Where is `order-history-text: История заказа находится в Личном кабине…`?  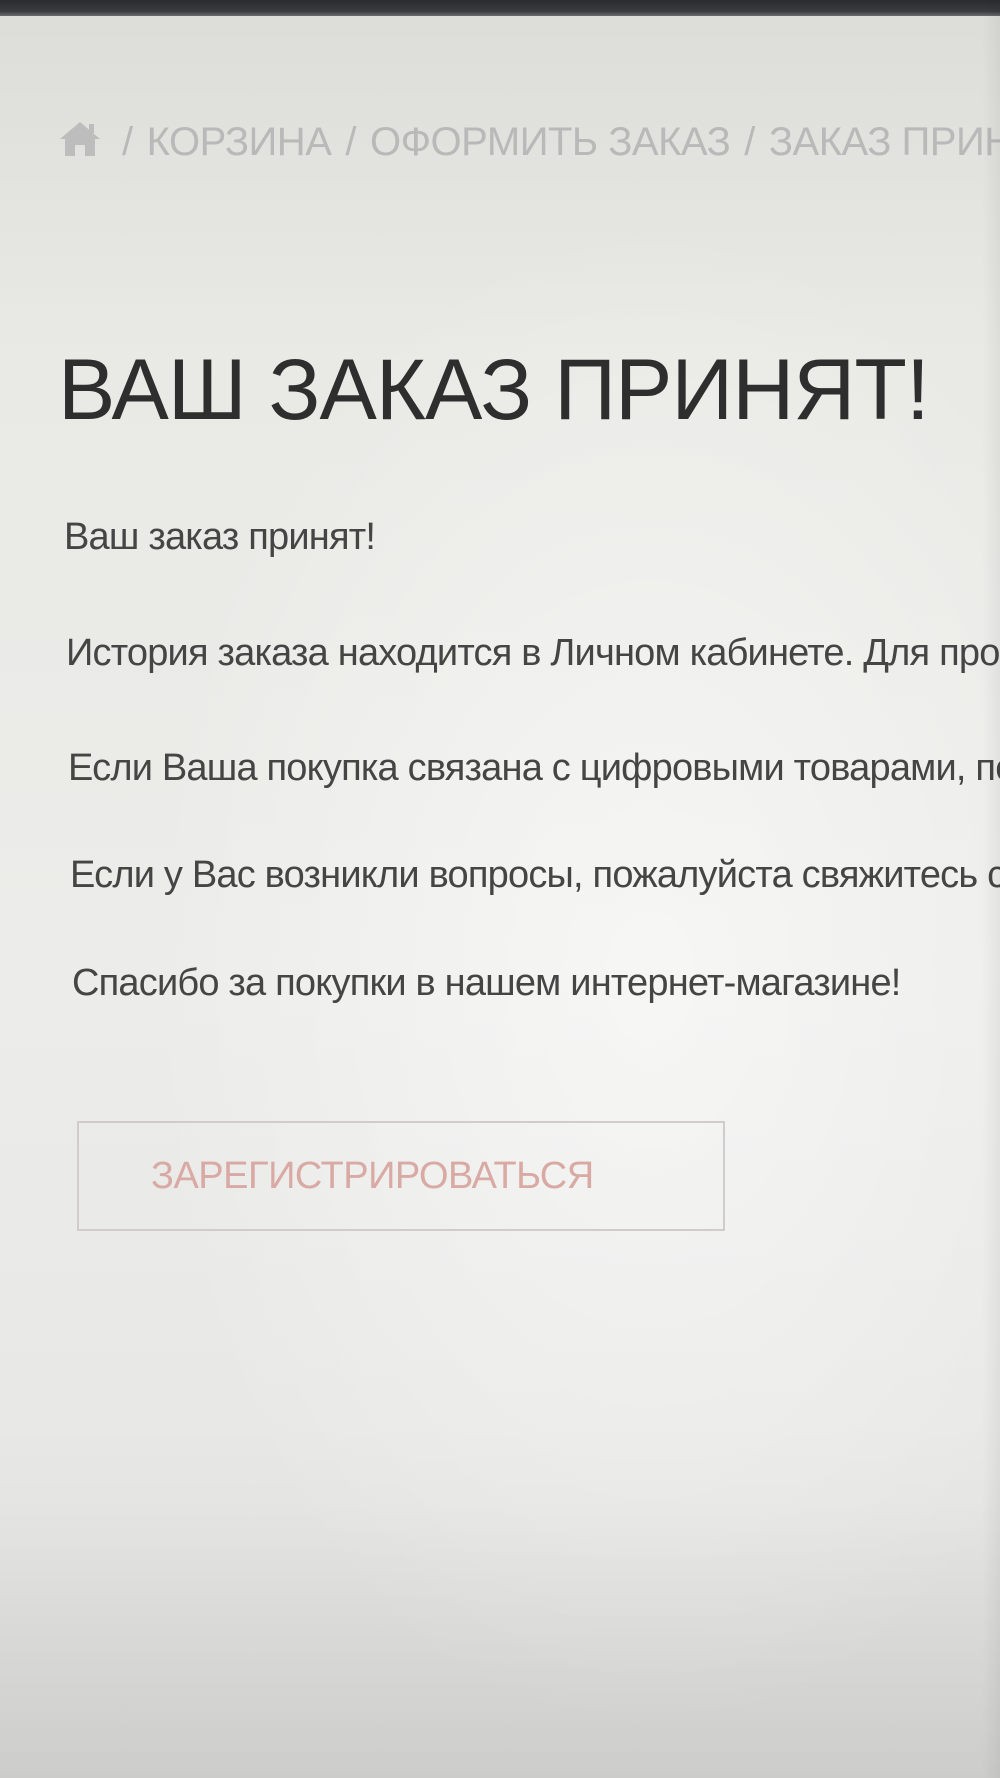
order-history-text: История заказа находится в Личном кабине… is located at coordinates (533, 653).